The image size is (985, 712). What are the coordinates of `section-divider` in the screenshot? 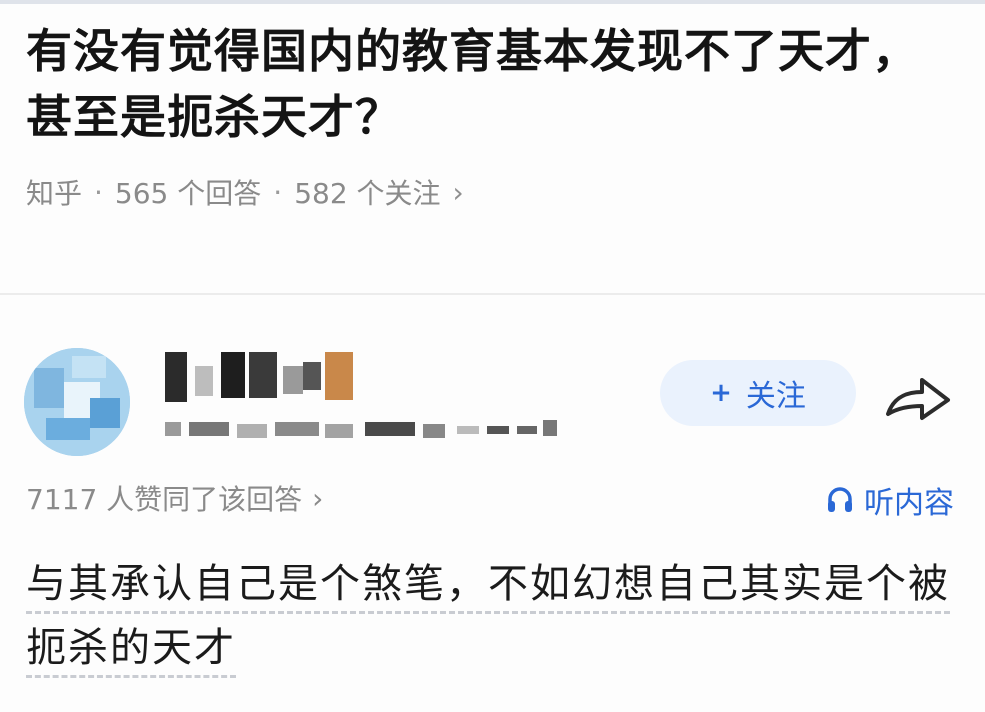 It's located at (492, 294).